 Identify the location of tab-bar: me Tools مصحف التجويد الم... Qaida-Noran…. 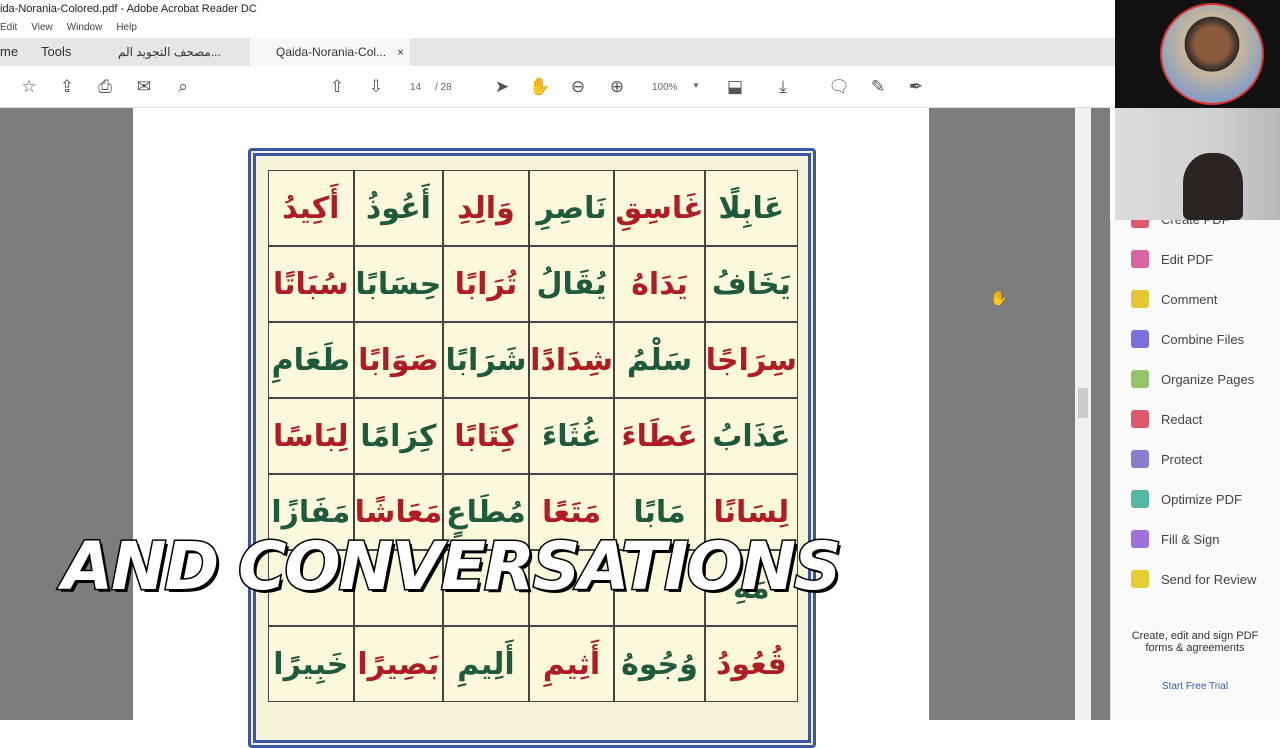
(557, 52).